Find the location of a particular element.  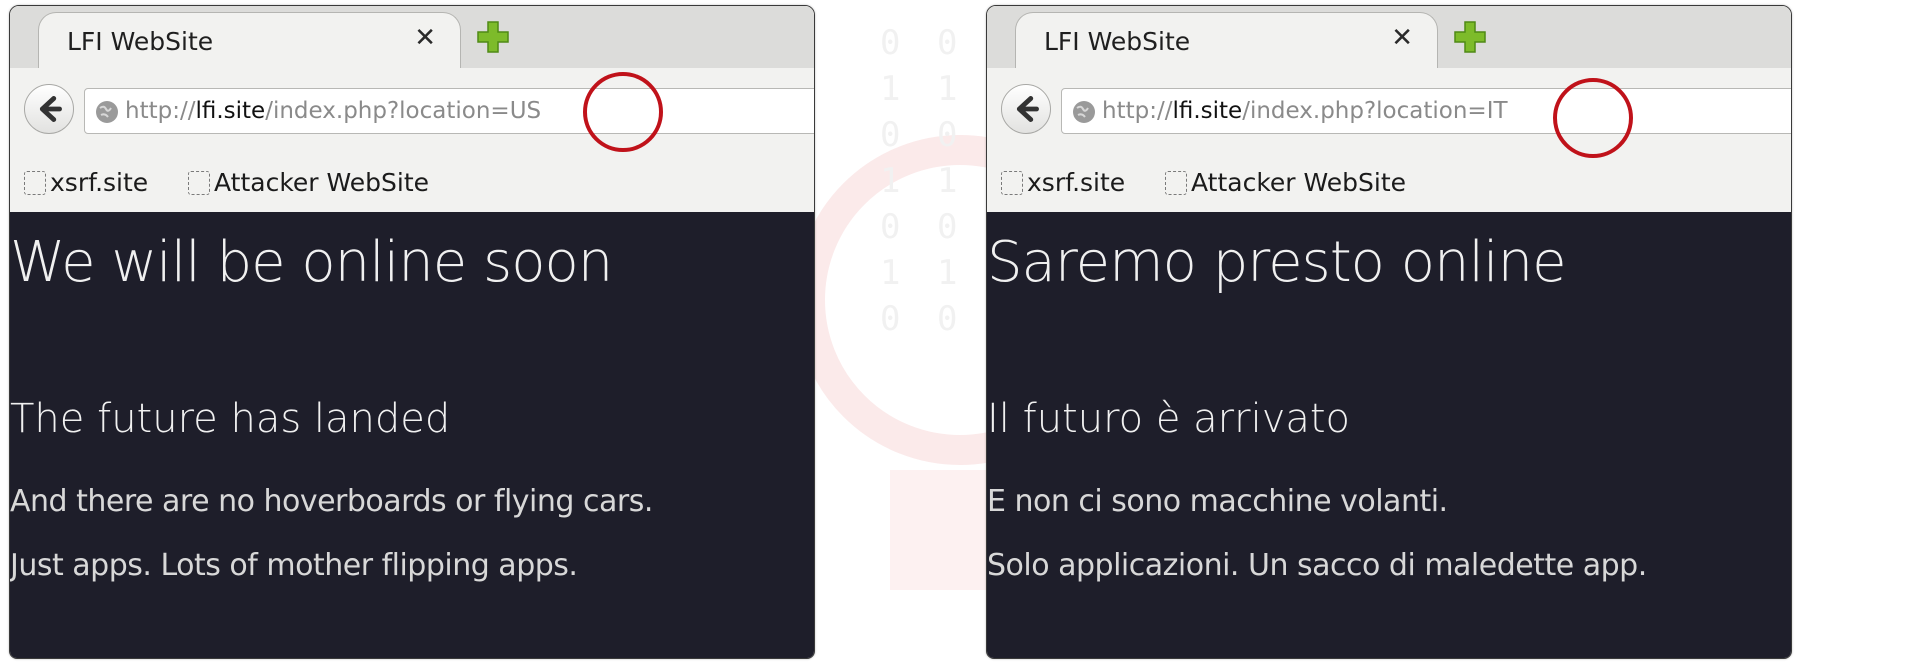

page-heading: We will be online soon is located at coordinates (311, 262).